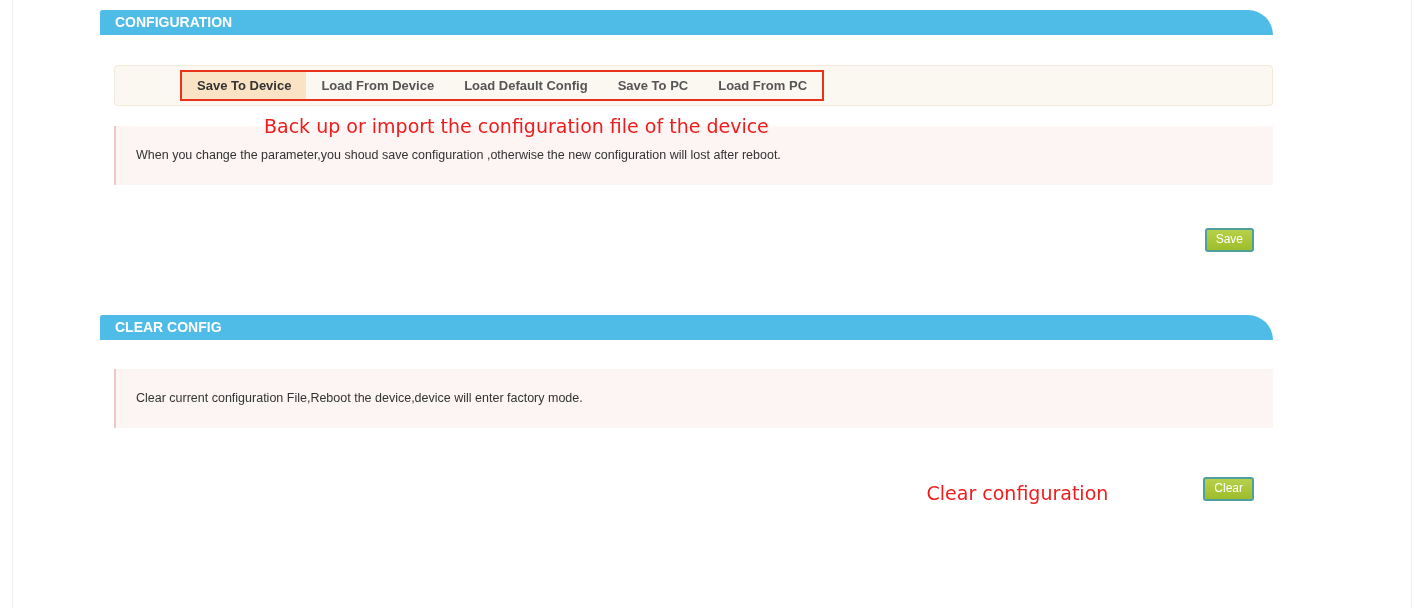 The image size is (1416, 608). Describe the element at coordinates (1017, 493) in the screenshot. I see `annotation-text: Clear configuration` at that location.